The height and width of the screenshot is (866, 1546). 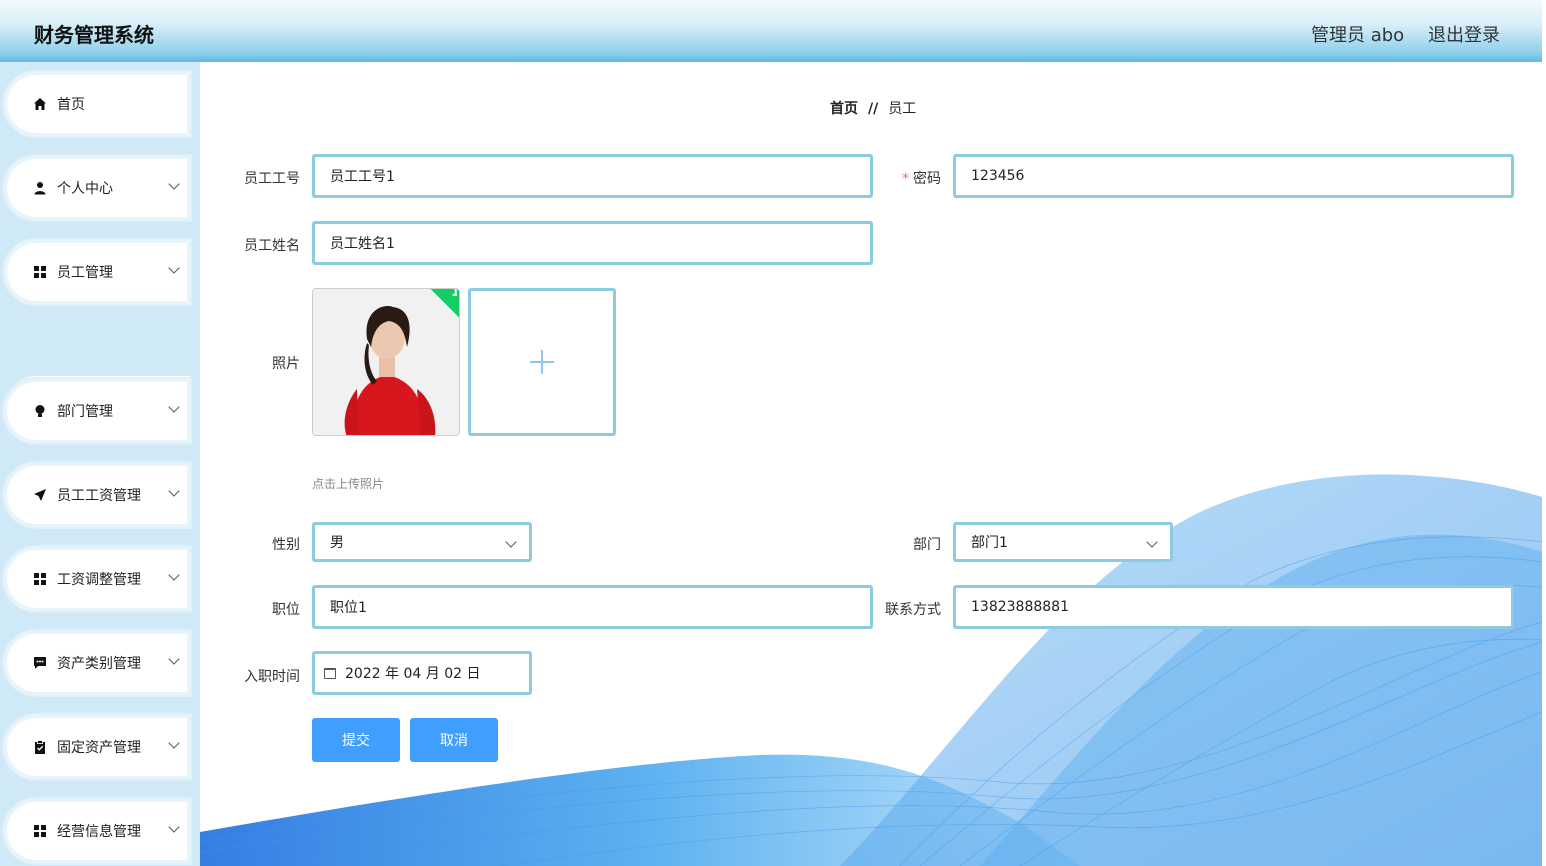 I want to click on submit-button: 提交, so click(x=356, y=740).